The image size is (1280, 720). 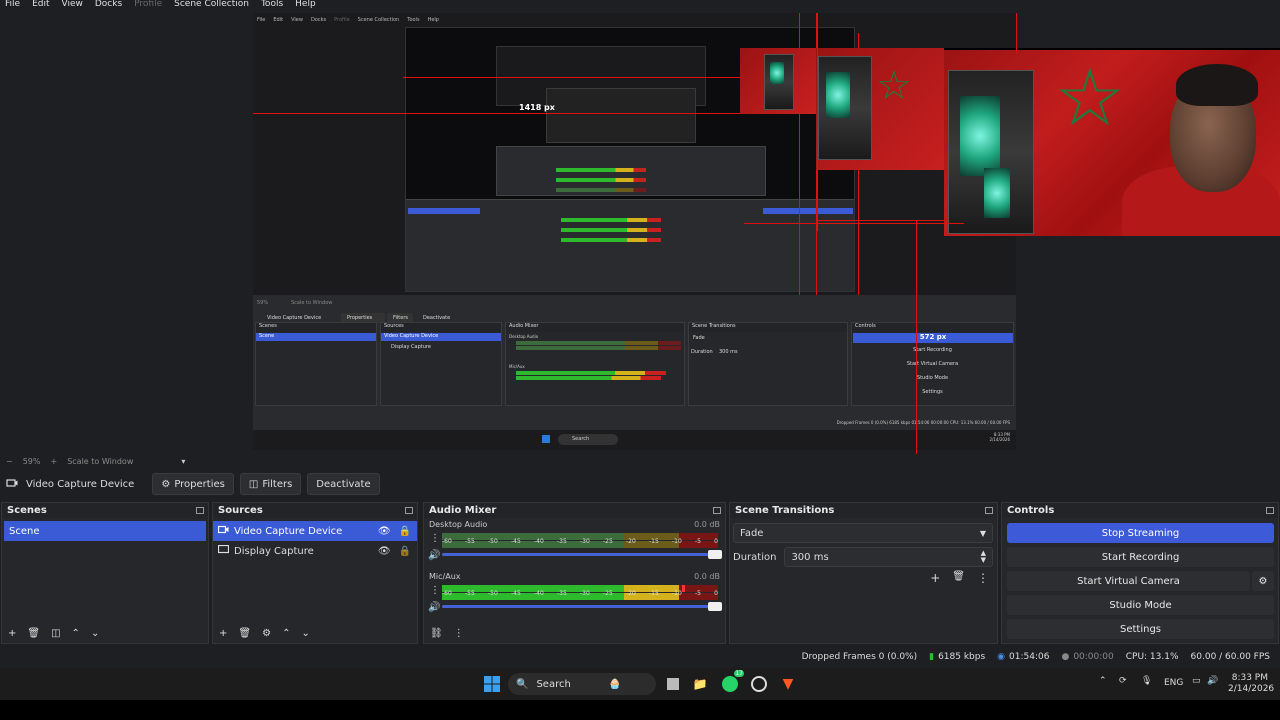 What do you see at coordinates (193, 484) in the screenshot?
I see `properties-button: ⚙ Properties` at bounding box center [193, 484].